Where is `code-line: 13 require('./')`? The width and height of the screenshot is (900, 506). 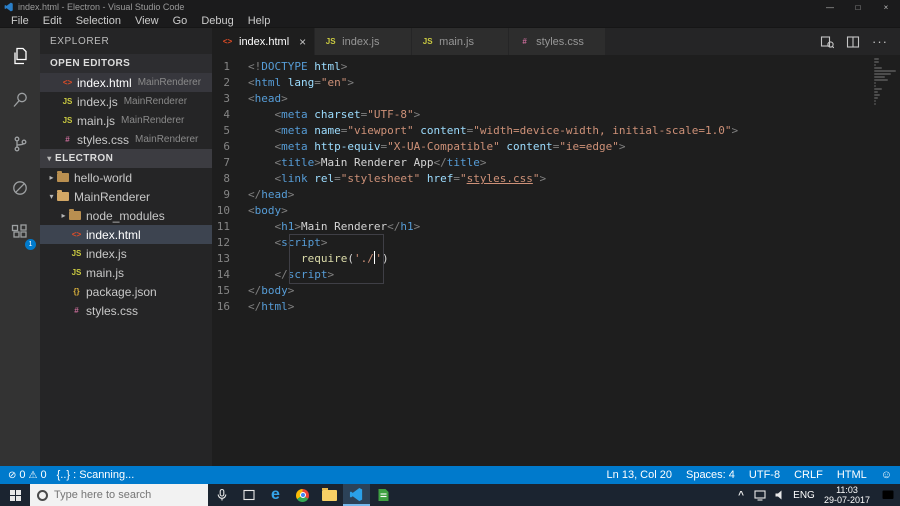 code-line: 13 require('./') is located at coordinates (556, 259).